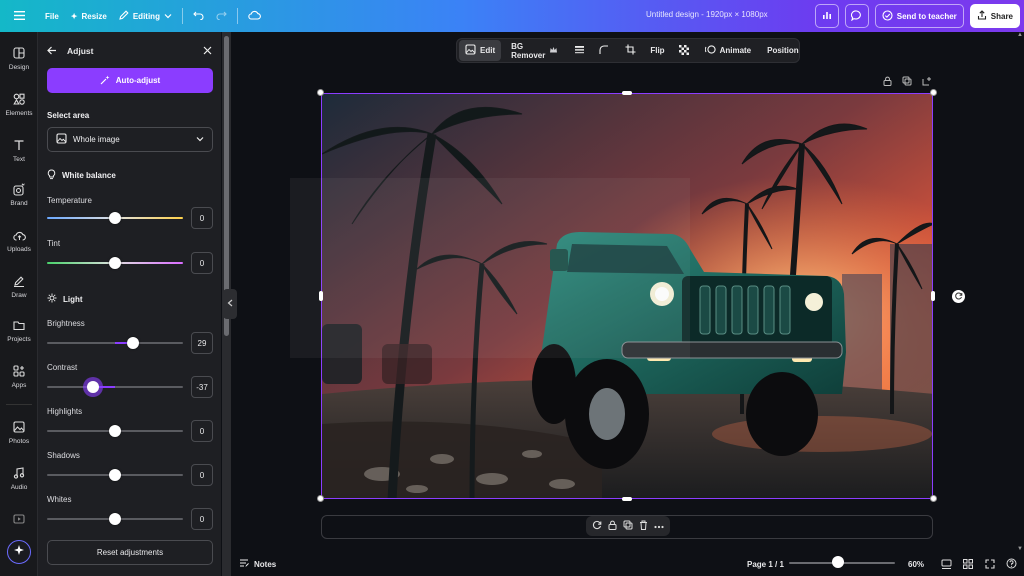 The height and width of the screenshot is (576, 1024). What do you see at coordinates (202, 431) in the screenshot?
I see `highlights-value-input: 0` at bounding box center [202, 431].